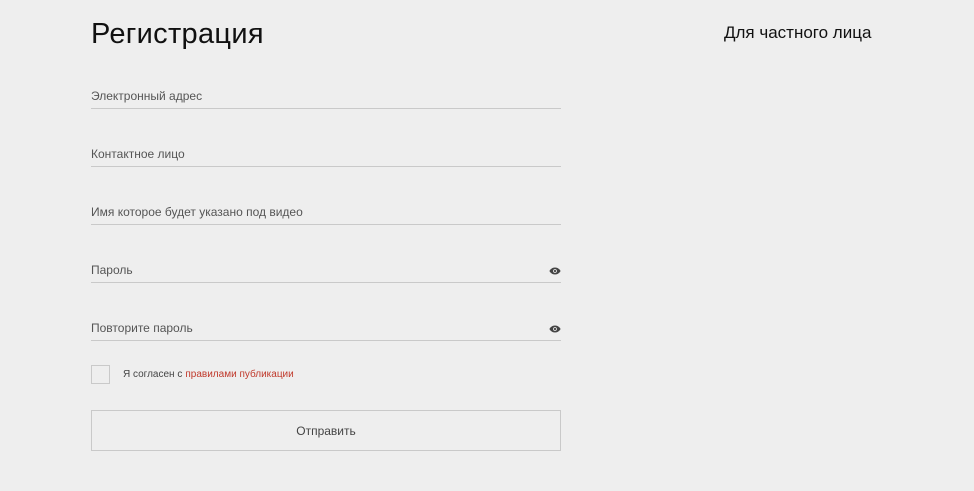  What do you see at coordinates (153, 374) in the screenshot?
I see `consent-text: Я согласен с` at bounding box center [153, 374].